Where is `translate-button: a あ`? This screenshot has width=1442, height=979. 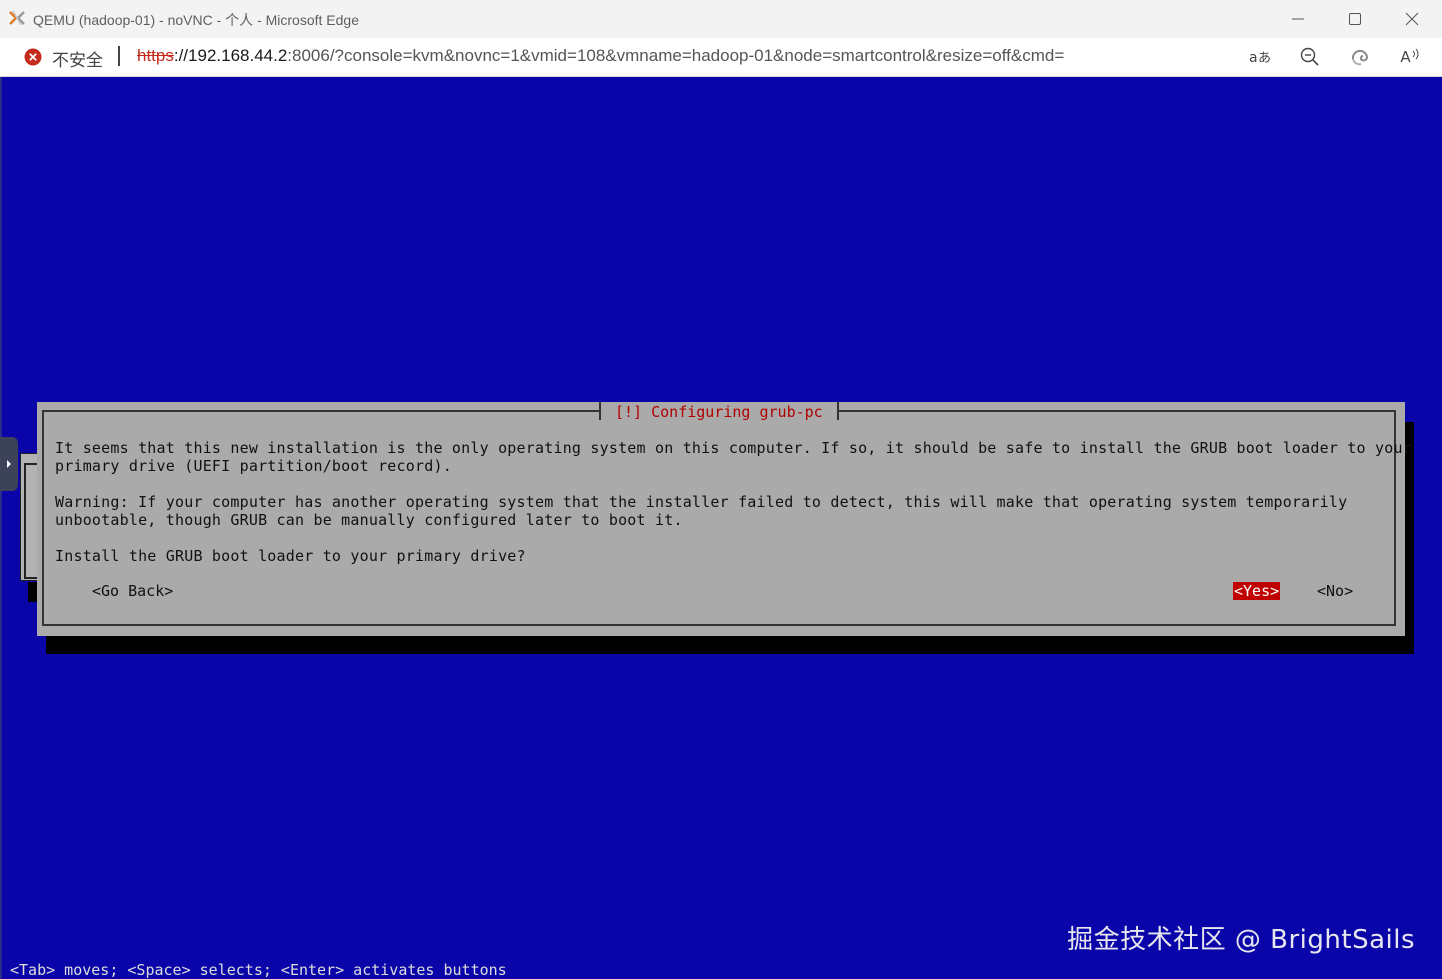 translate-button: a あ is located at coordinates (1260, 57).